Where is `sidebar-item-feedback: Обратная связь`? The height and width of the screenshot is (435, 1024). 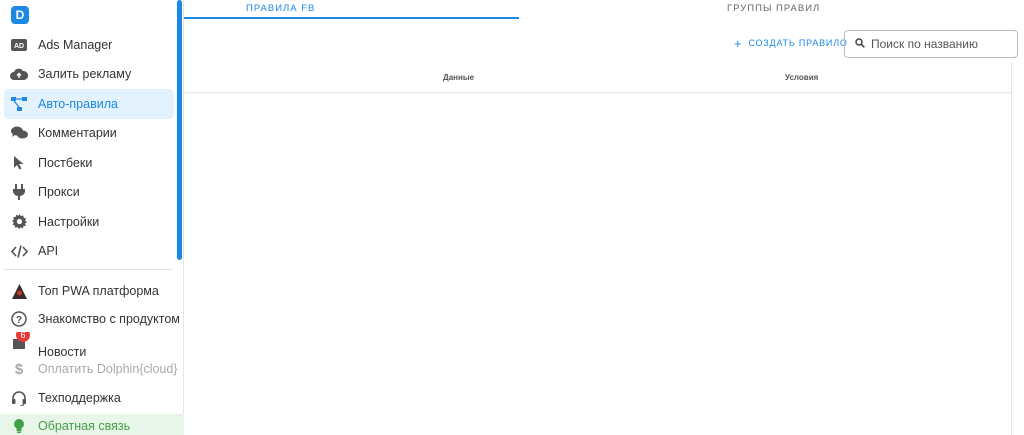
sidebar-item-feedback: Обратная связь is located at coordinates (92, 424).